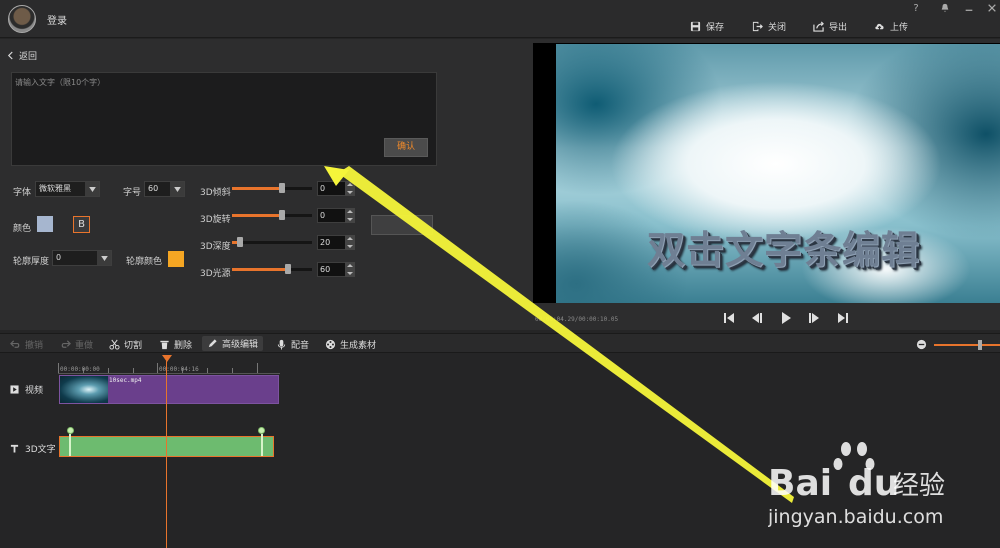 The height and width of the screenshot is (548, 1000). What do you see at coordinates (406, 147) in the screenshot?
I see `confirm-button: 确认` at bounding box center [406, 147].